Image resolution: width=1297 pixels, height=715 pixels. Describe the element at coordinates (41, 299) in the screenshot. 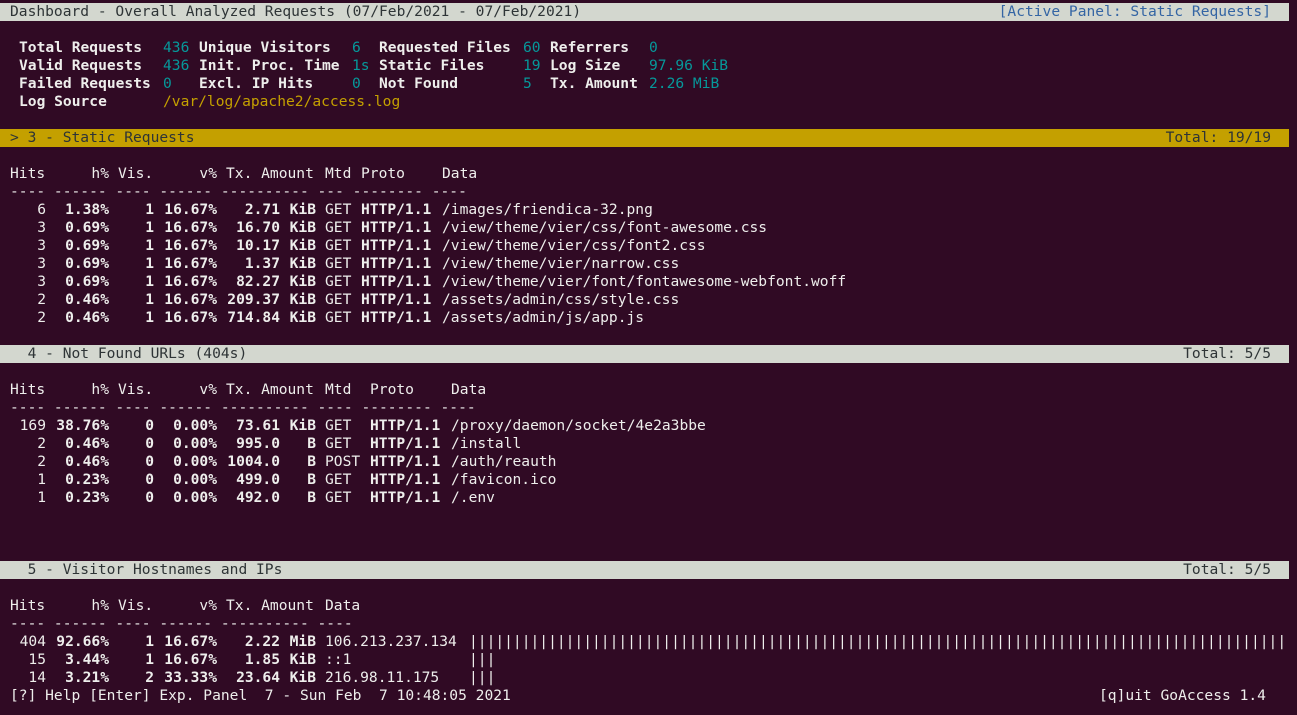

I see `row-hits: 2` at that location.